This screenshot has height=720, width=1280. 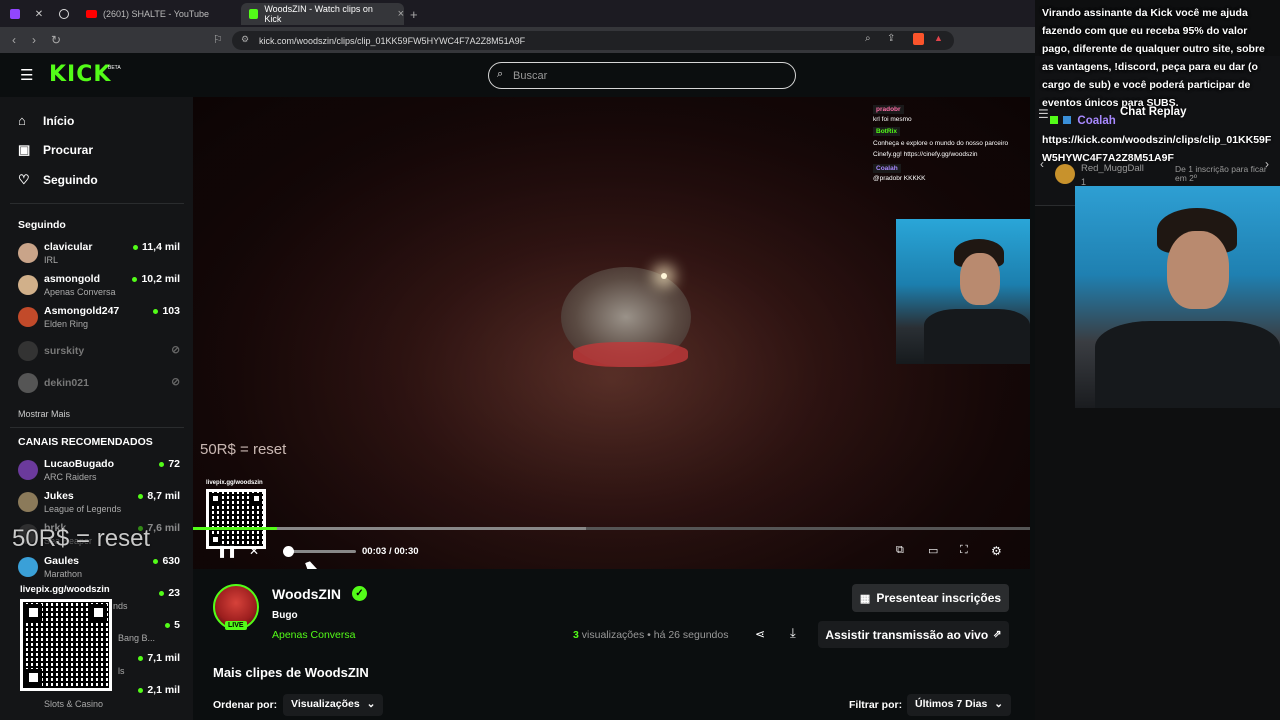 I want to click on tab-youtube-label: (2601) SHALTE - YouTube, so click(x=156, y=14).